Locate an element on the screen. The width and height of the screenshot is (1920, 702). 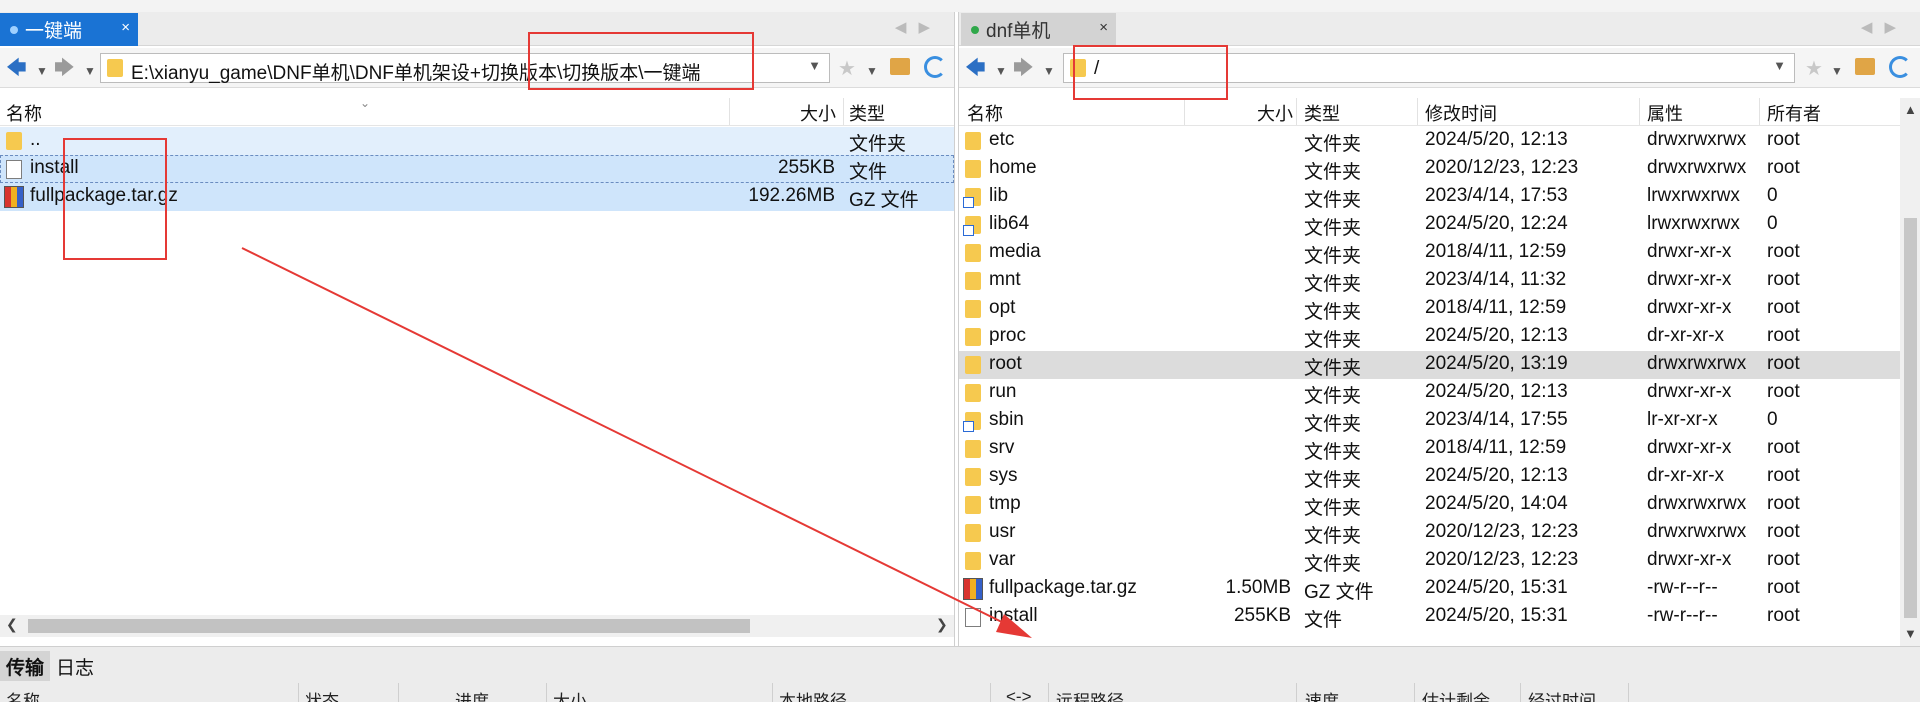
transfer-column-elapsed: 经过时间 is located at coordinates (1562, 694).